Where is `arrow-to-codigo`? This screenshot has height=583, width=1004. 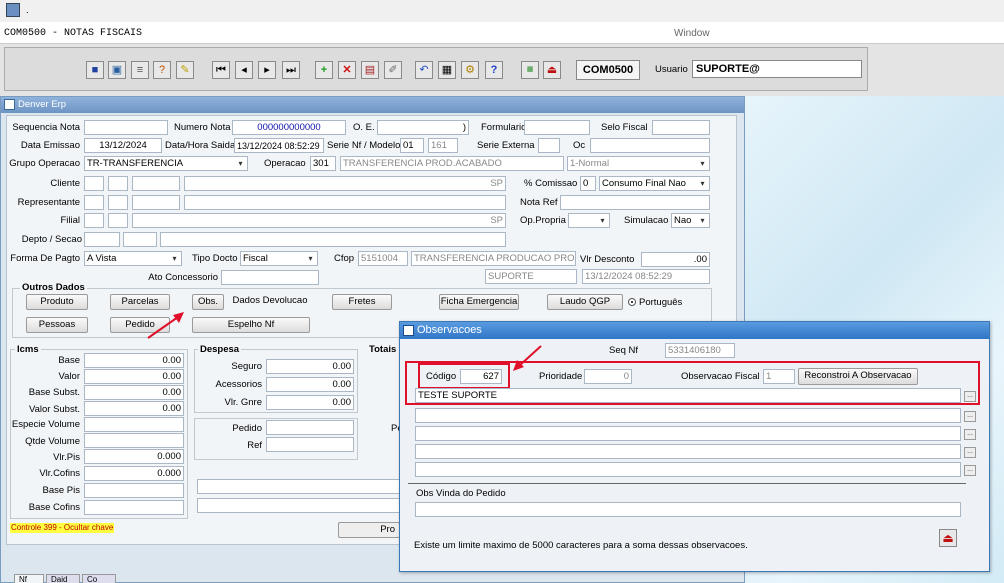 arrow-to-codigo is located at coordinates (530, 356).